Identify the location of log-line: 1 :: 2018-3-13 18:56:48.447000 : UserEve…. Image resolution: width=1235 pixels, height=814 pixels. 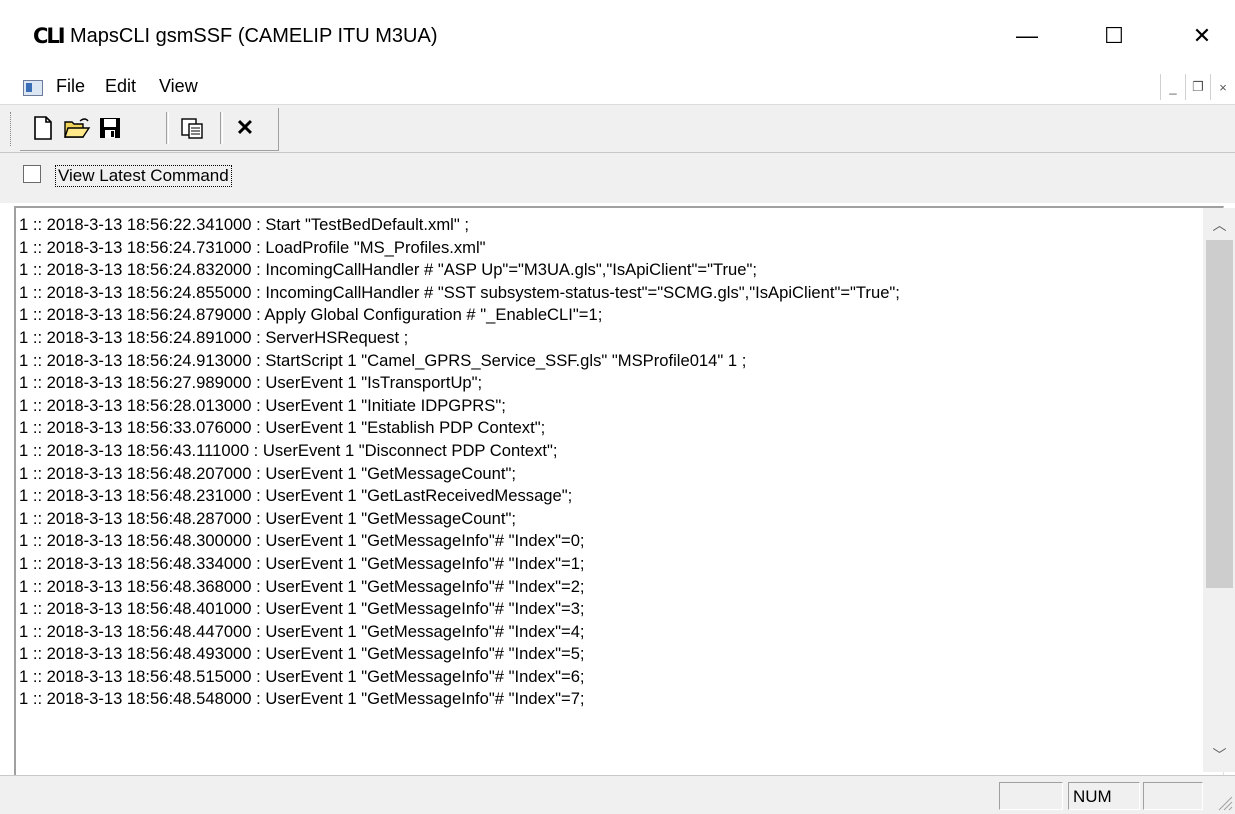
(302, 631).